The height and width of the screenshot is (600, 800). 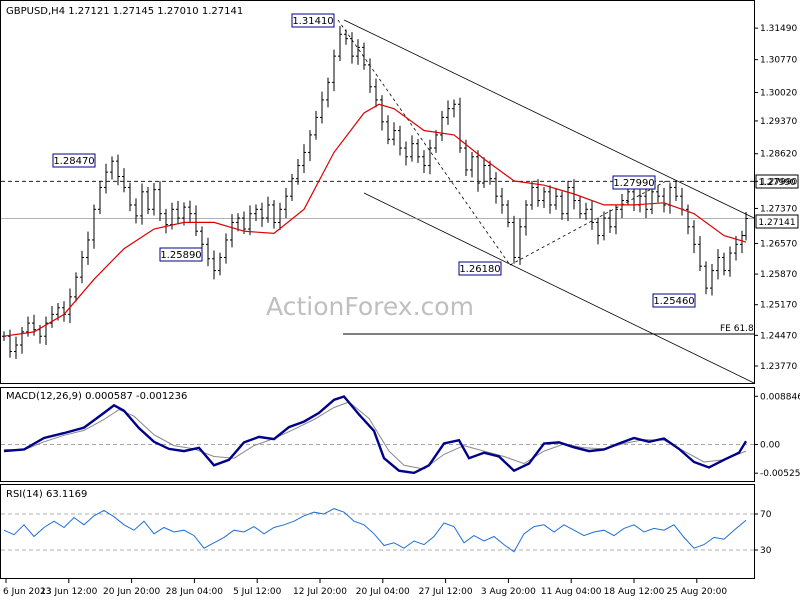 I want to click on time-axis-label: 13 Jun 12:00, so click(x=68, y=592).